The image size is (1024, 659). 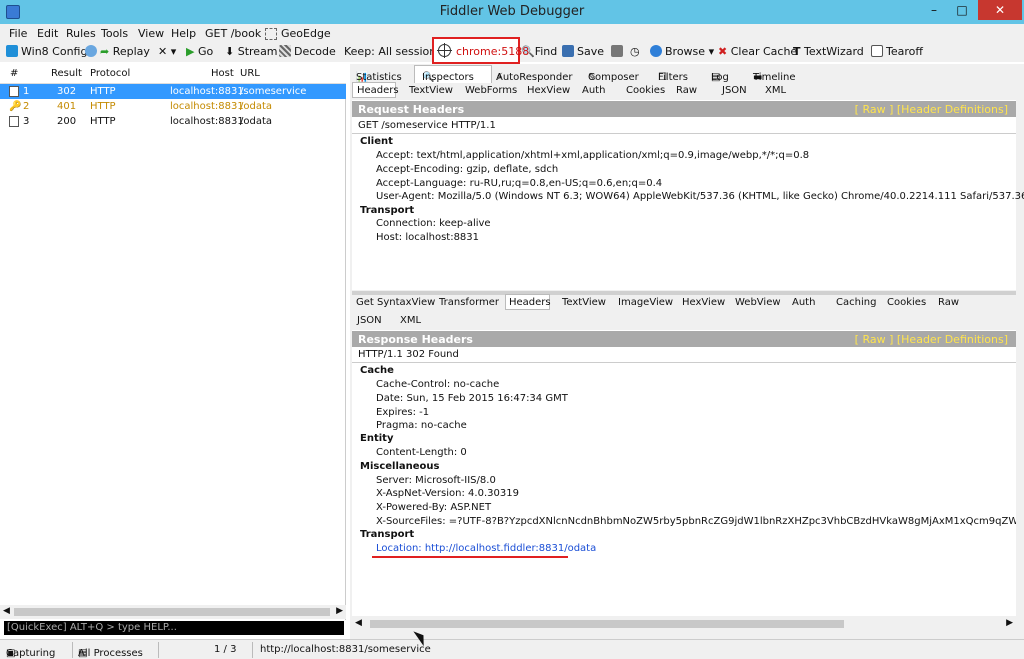 I want to click on session-row: 🔑 2 401 HTTP localhost:8831 /odata, so click(x=173, y=106).